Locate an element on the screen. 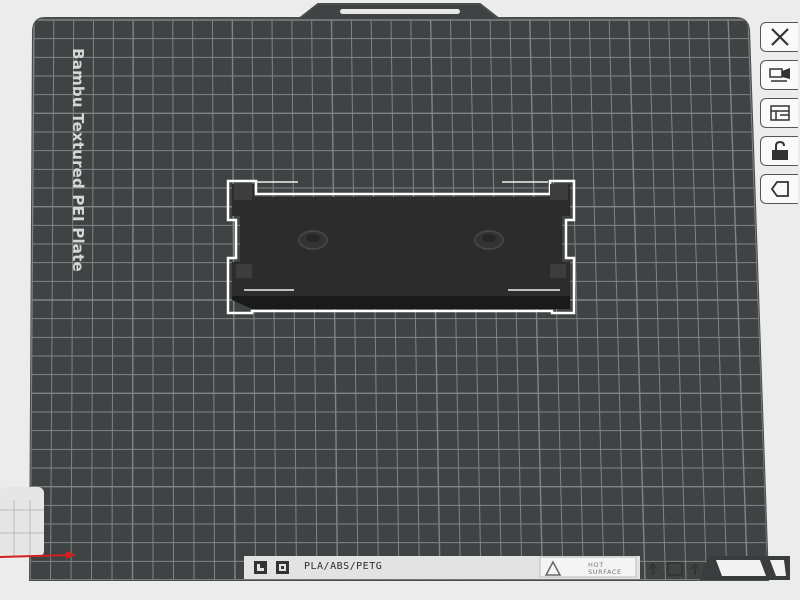  model-mount-hole-left is located at coordinates (313, 240).